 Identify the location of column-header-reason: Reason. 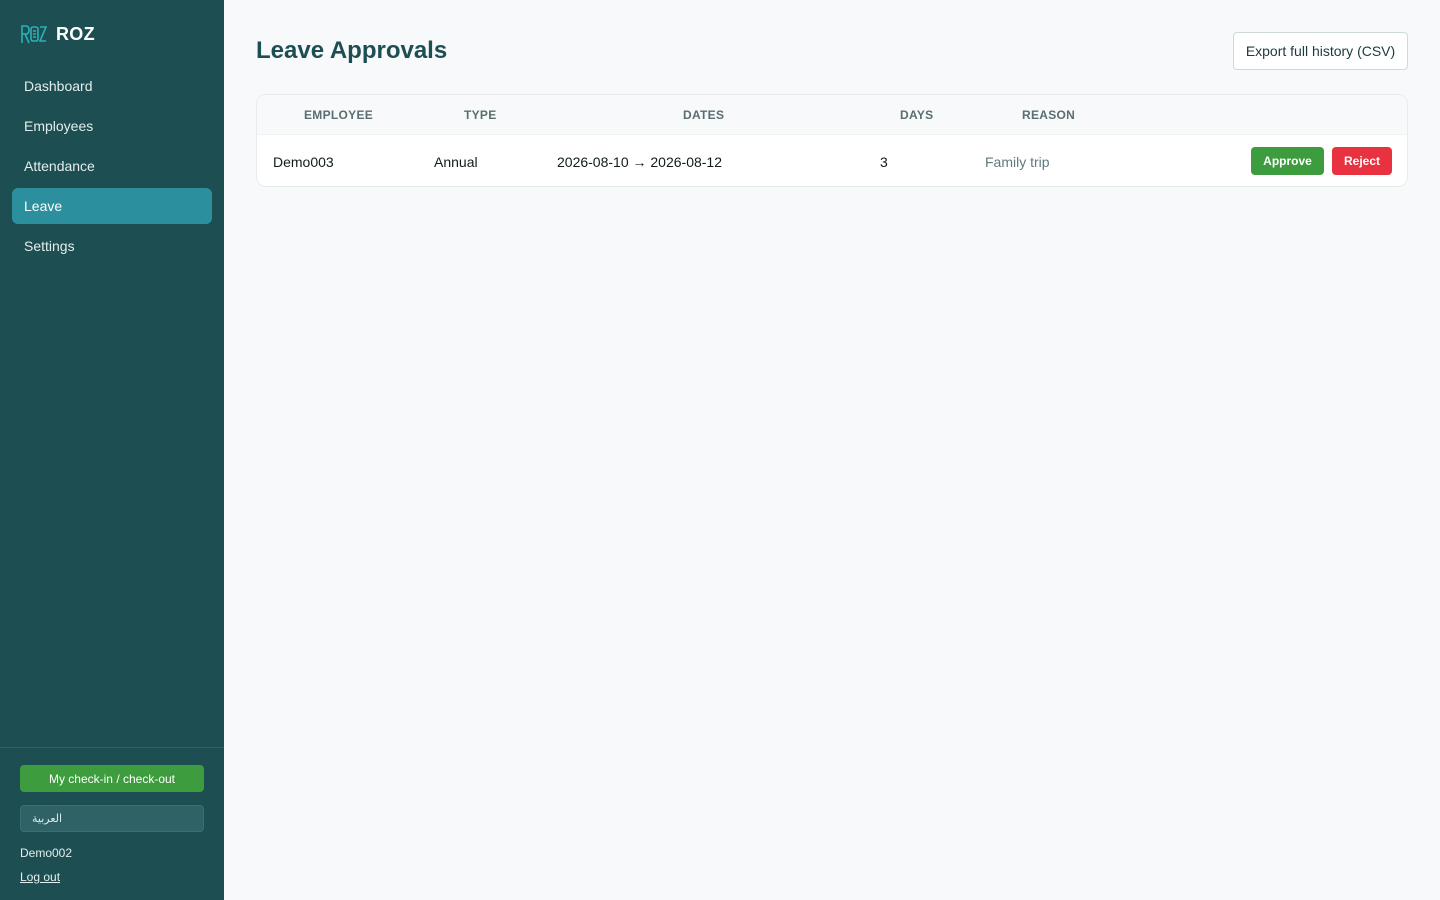
(1049, 115).